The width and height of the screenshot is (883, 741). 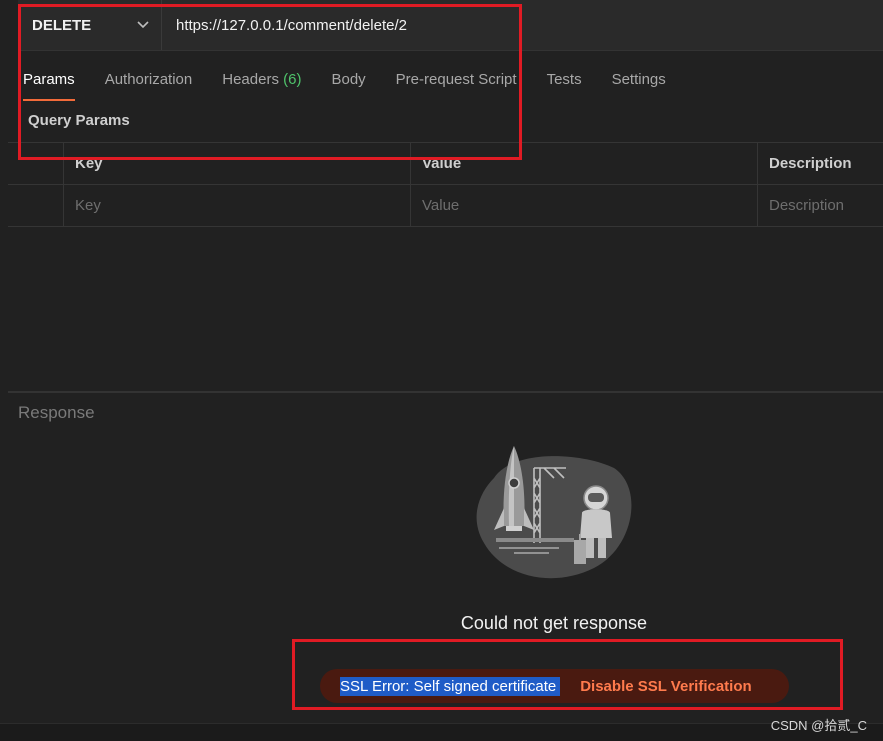 What do you see at coordinates (149, 80) in the screenshot?
I see `tab-authorization: Authorization` at bounding box center [149, 80].